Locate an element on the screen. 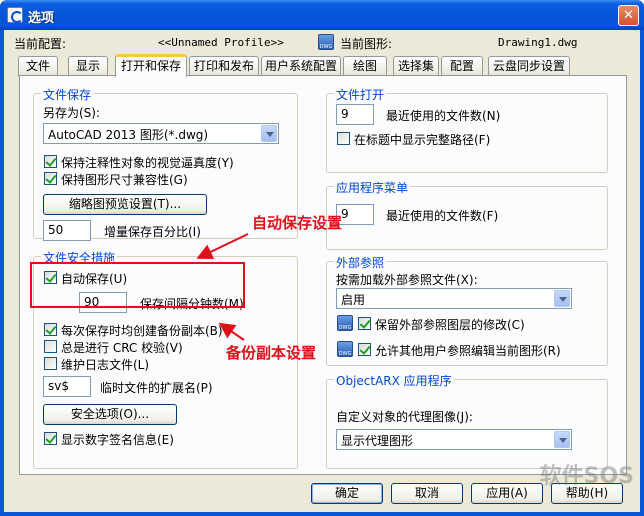 This screenshot has height=516, width=644. current-drawing-value: Drawing1.dwg is located at coordinates (538, 42).